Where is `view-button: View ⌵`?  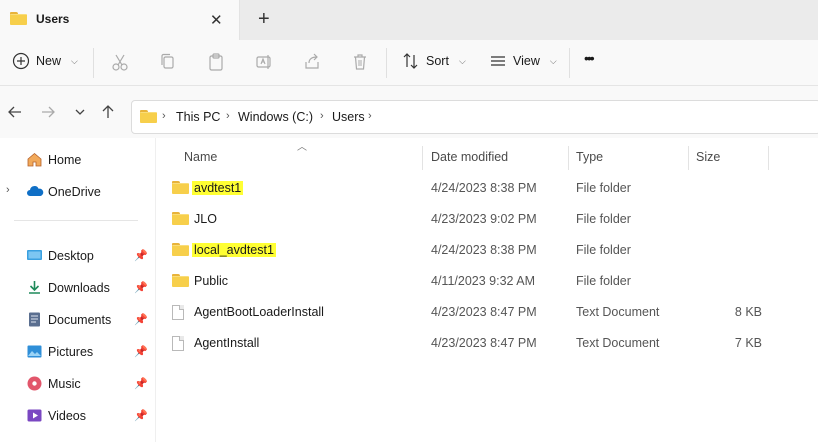
view-button: View ⌵ is located at coordinates (523, 61).